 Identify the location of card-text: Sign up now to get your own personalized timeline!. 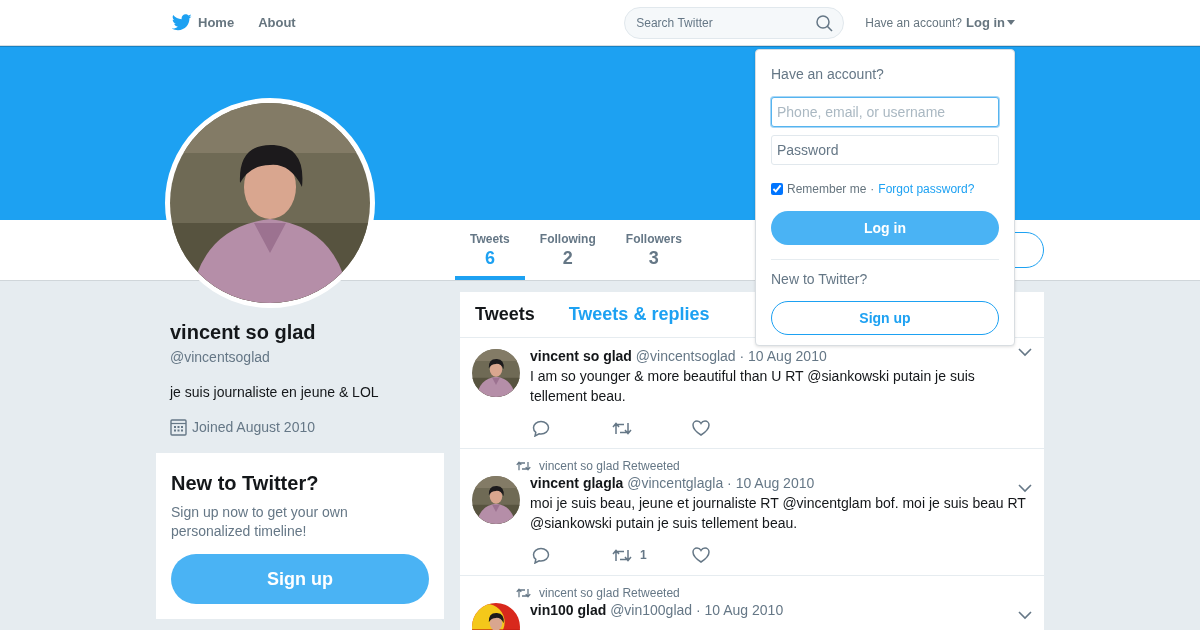
(260, 522).